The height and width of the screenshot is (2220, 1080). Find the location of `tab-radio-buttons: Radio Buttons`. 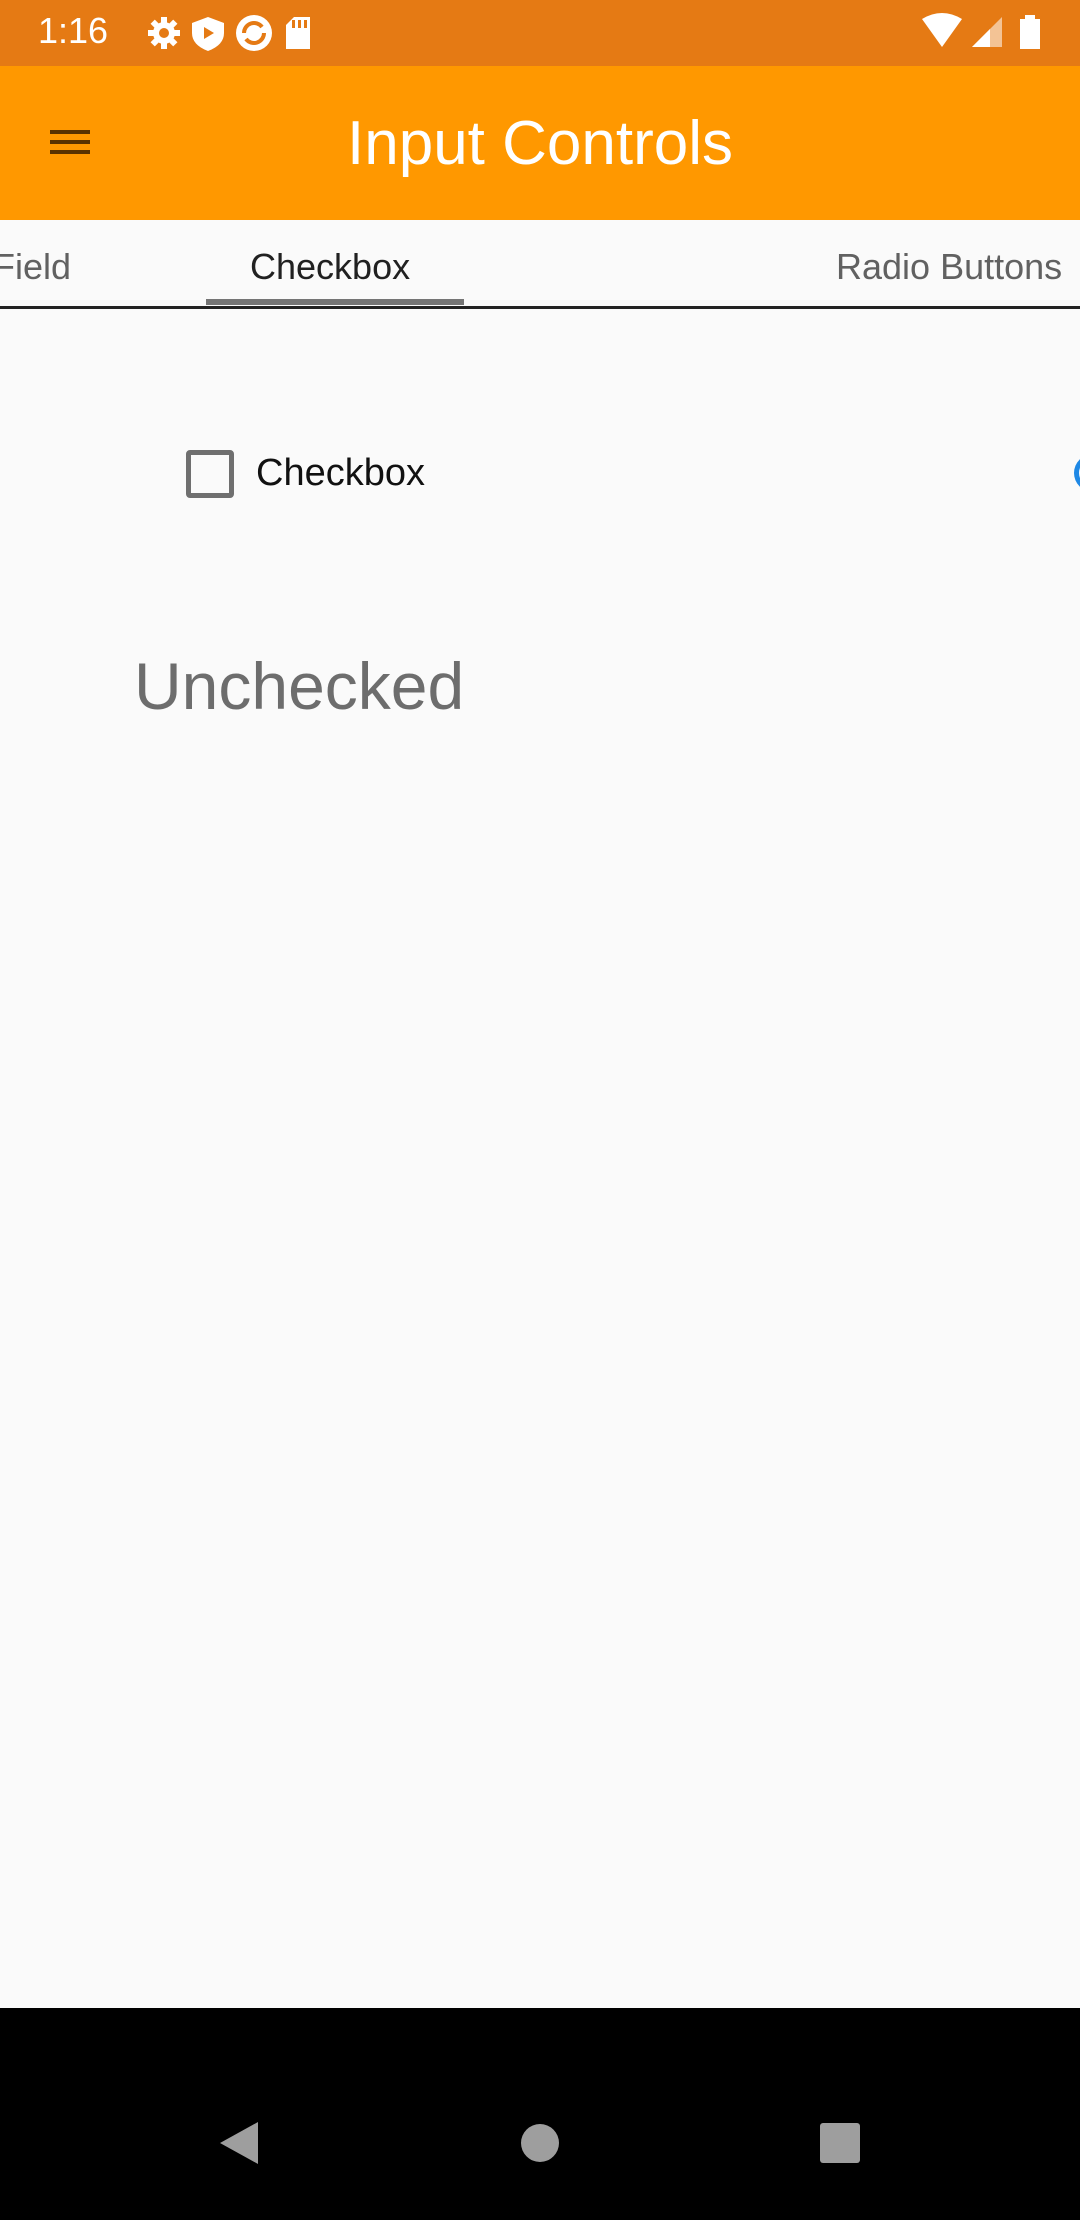

tab-radio-buttons: Radio Buttons is located at coordinates (949, 267).